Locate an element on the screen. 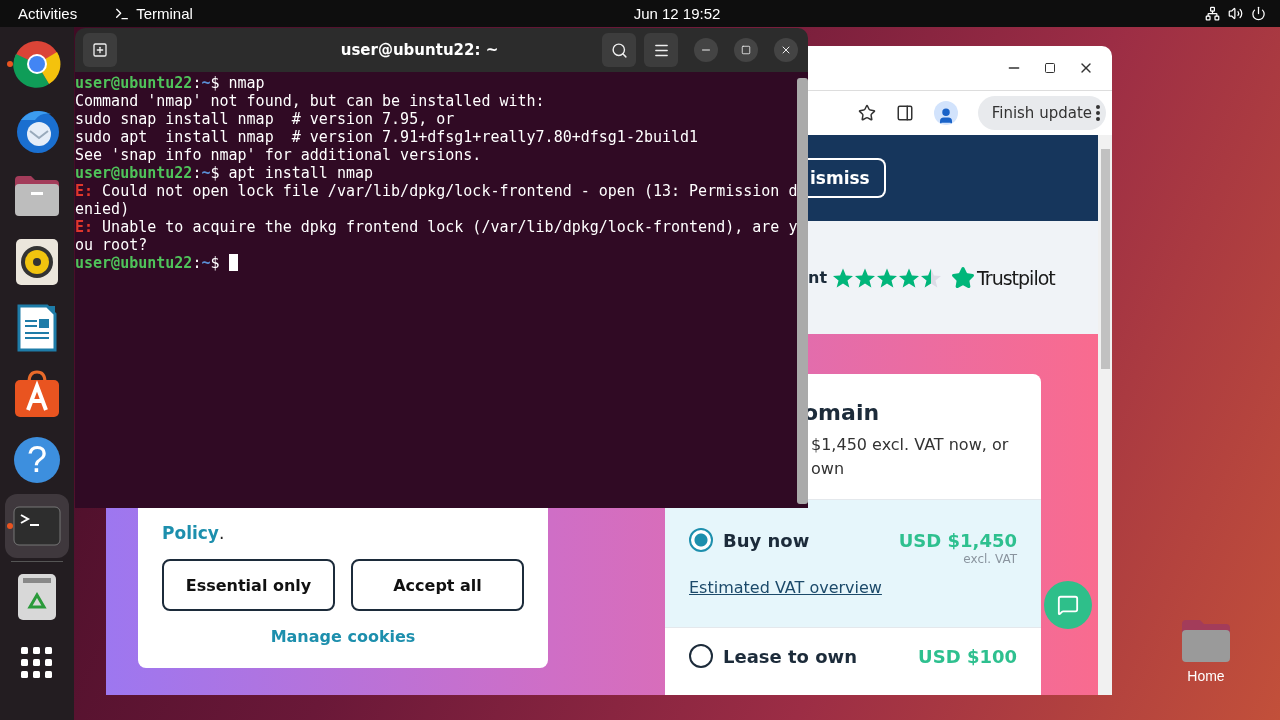 The width and height of the screenshot is (1280, 720). terminal-line: user@ubuntu22:~$ apt install nmap is located at coordinates (224, 173).